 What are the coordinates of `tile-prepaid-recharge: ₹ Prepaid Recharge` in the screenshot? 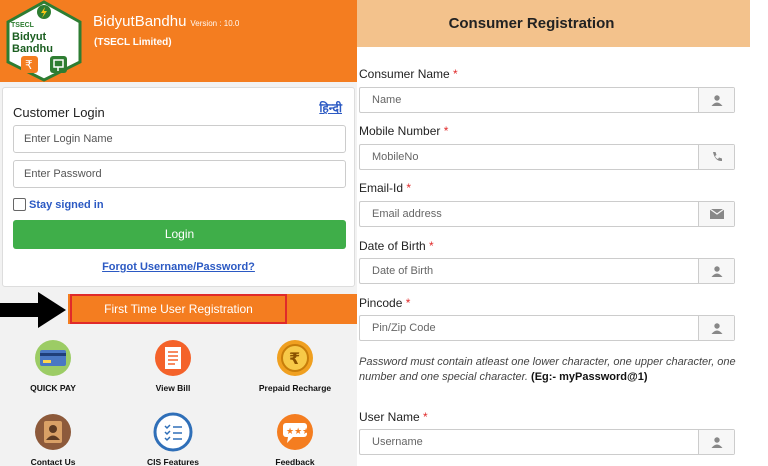 It's located at (295, 365).